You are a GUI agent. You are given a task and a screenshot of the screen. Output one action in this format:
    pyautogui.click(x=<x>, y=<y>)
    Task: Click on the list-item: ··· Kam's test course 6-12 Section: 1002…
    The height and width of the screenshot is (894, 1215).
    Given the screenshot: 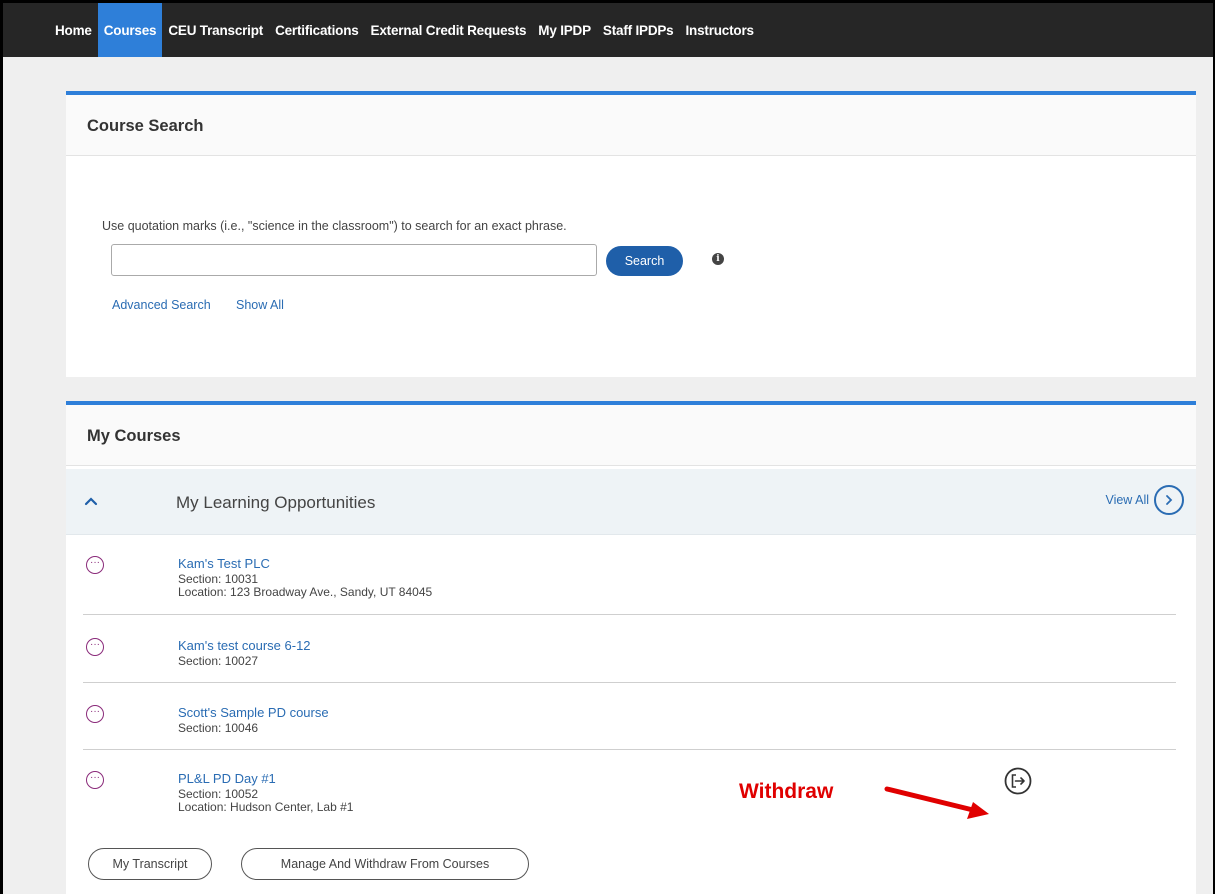 What is the action you would take?
    pyautogui.click(x=629, y=660)
    